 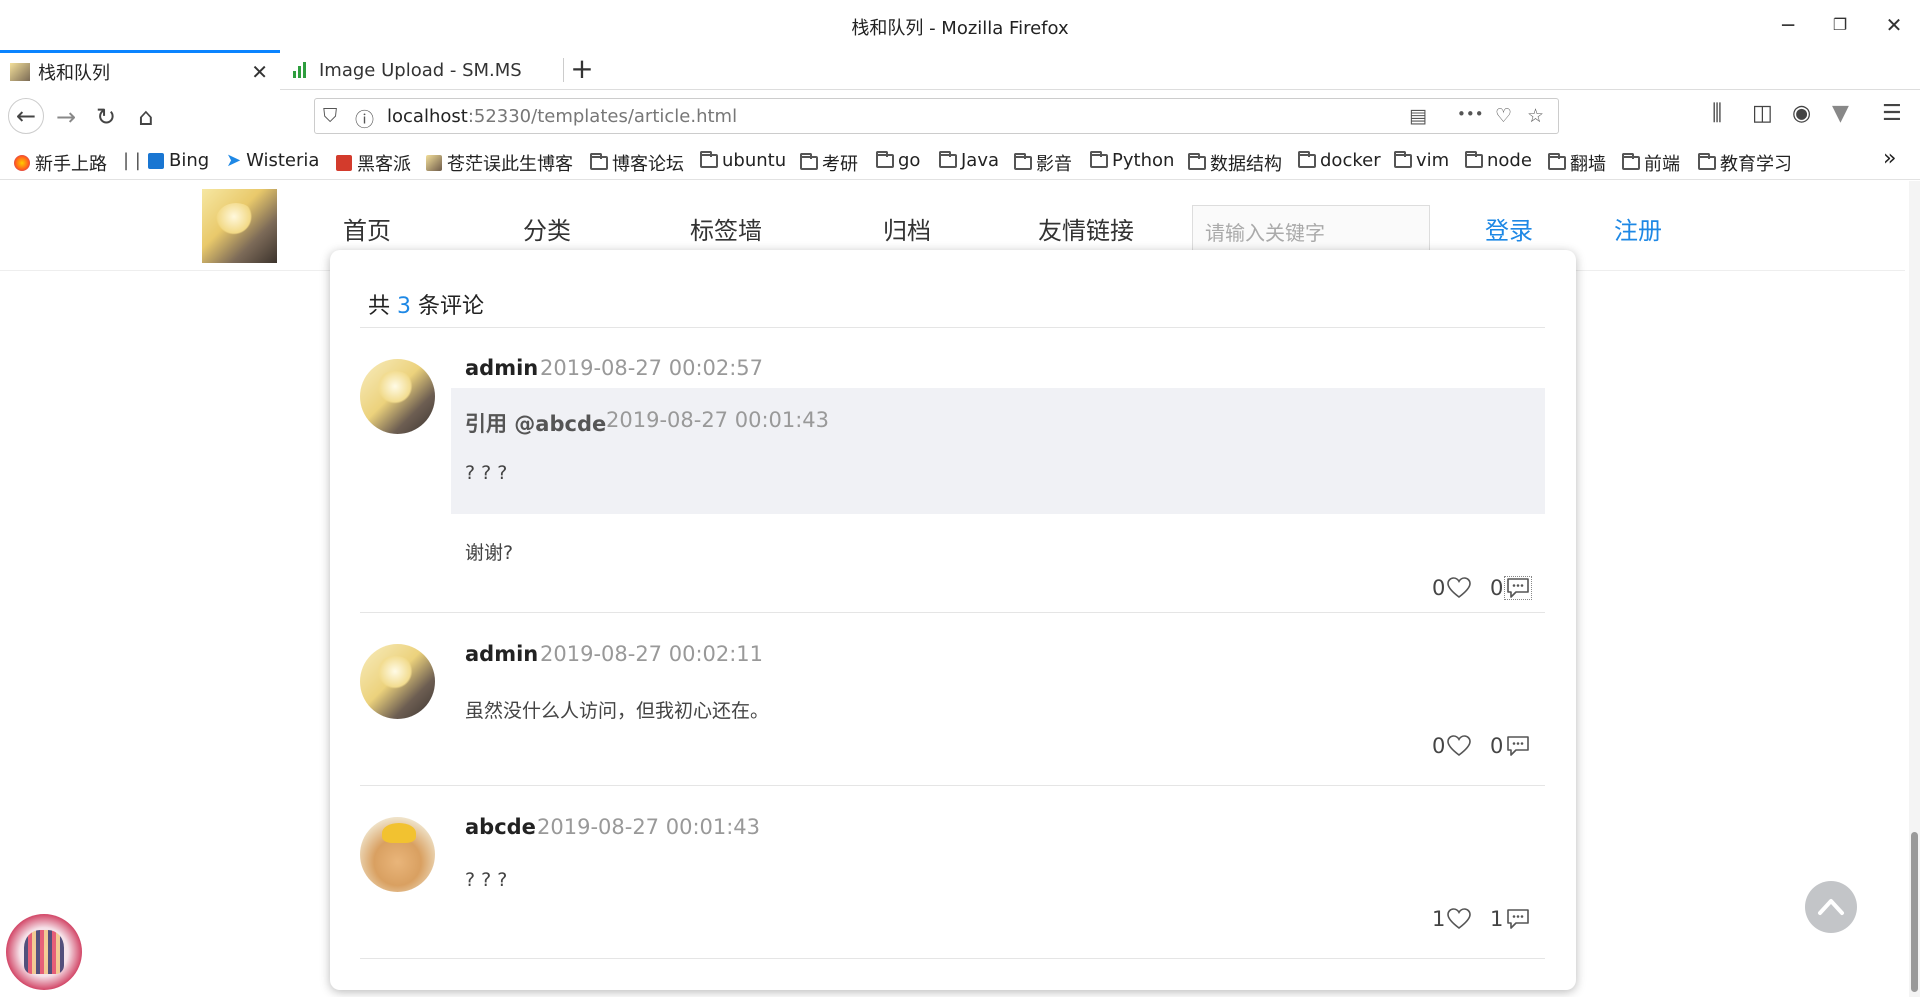 What do you see at coordinates (547, 228) in the screenshot?
I see `nav-categories: 分类` at bounding box center [547, 228].